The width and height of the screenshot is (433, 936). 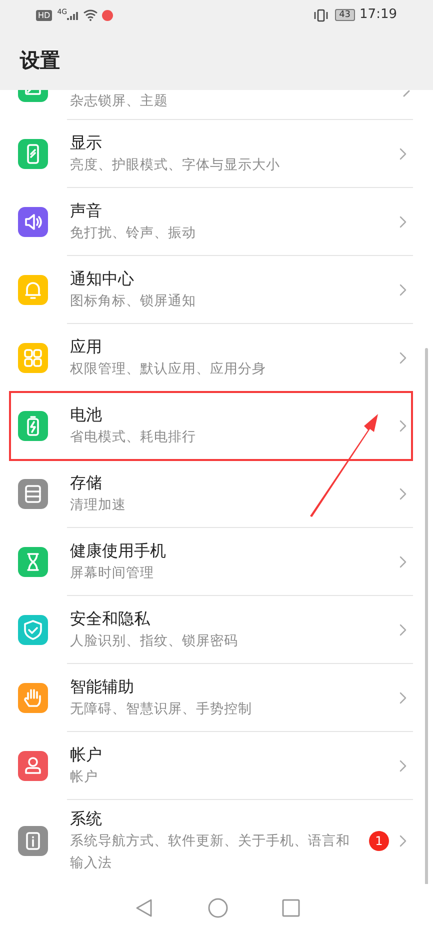 I want to click on item-subtitle: 清理加速, so click(x=98, y=505).